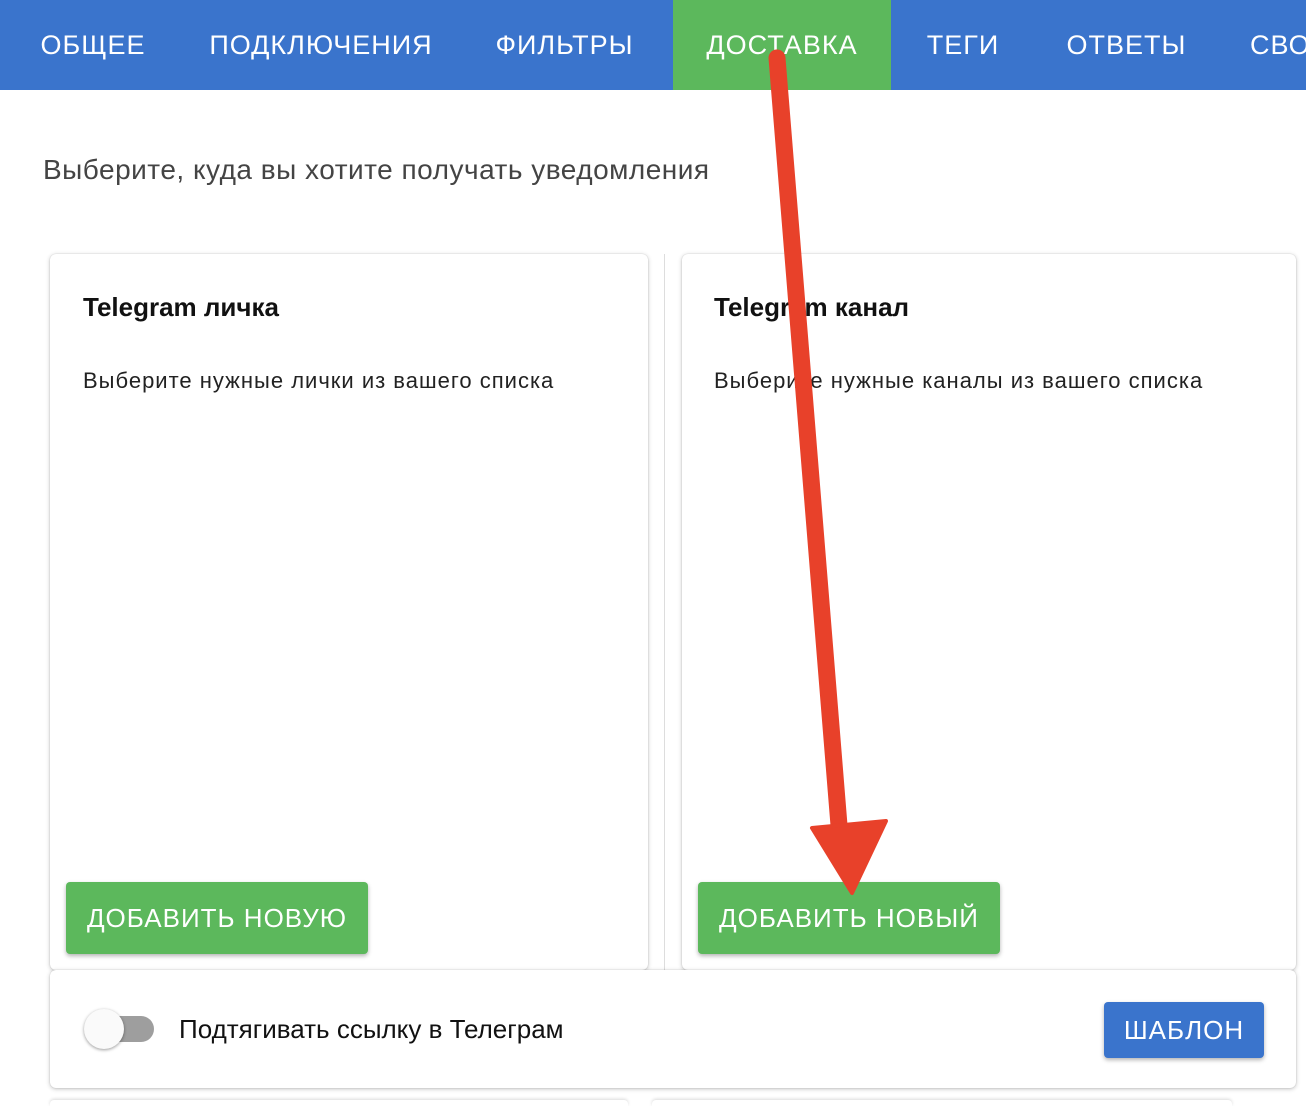 The height and width of the screenshot is (1106, 1306). What do you see at coordinates (217, 918) in the screenshot?
I see `add-private-chat-button: ДОБАВИТЬ НОВУЮ` at bounding box center [217, 918].